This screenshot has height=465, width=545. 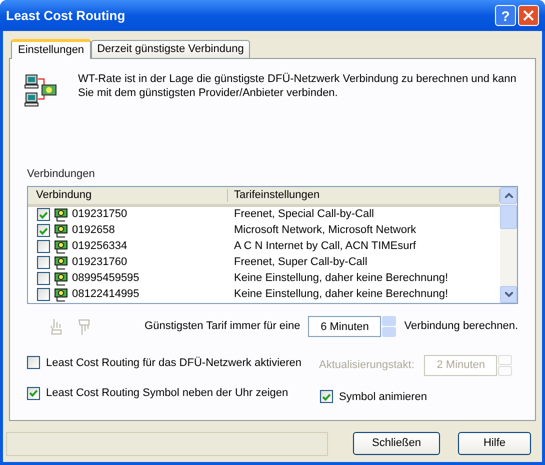 I want to click on close-icon, so click(x=528, y=15).